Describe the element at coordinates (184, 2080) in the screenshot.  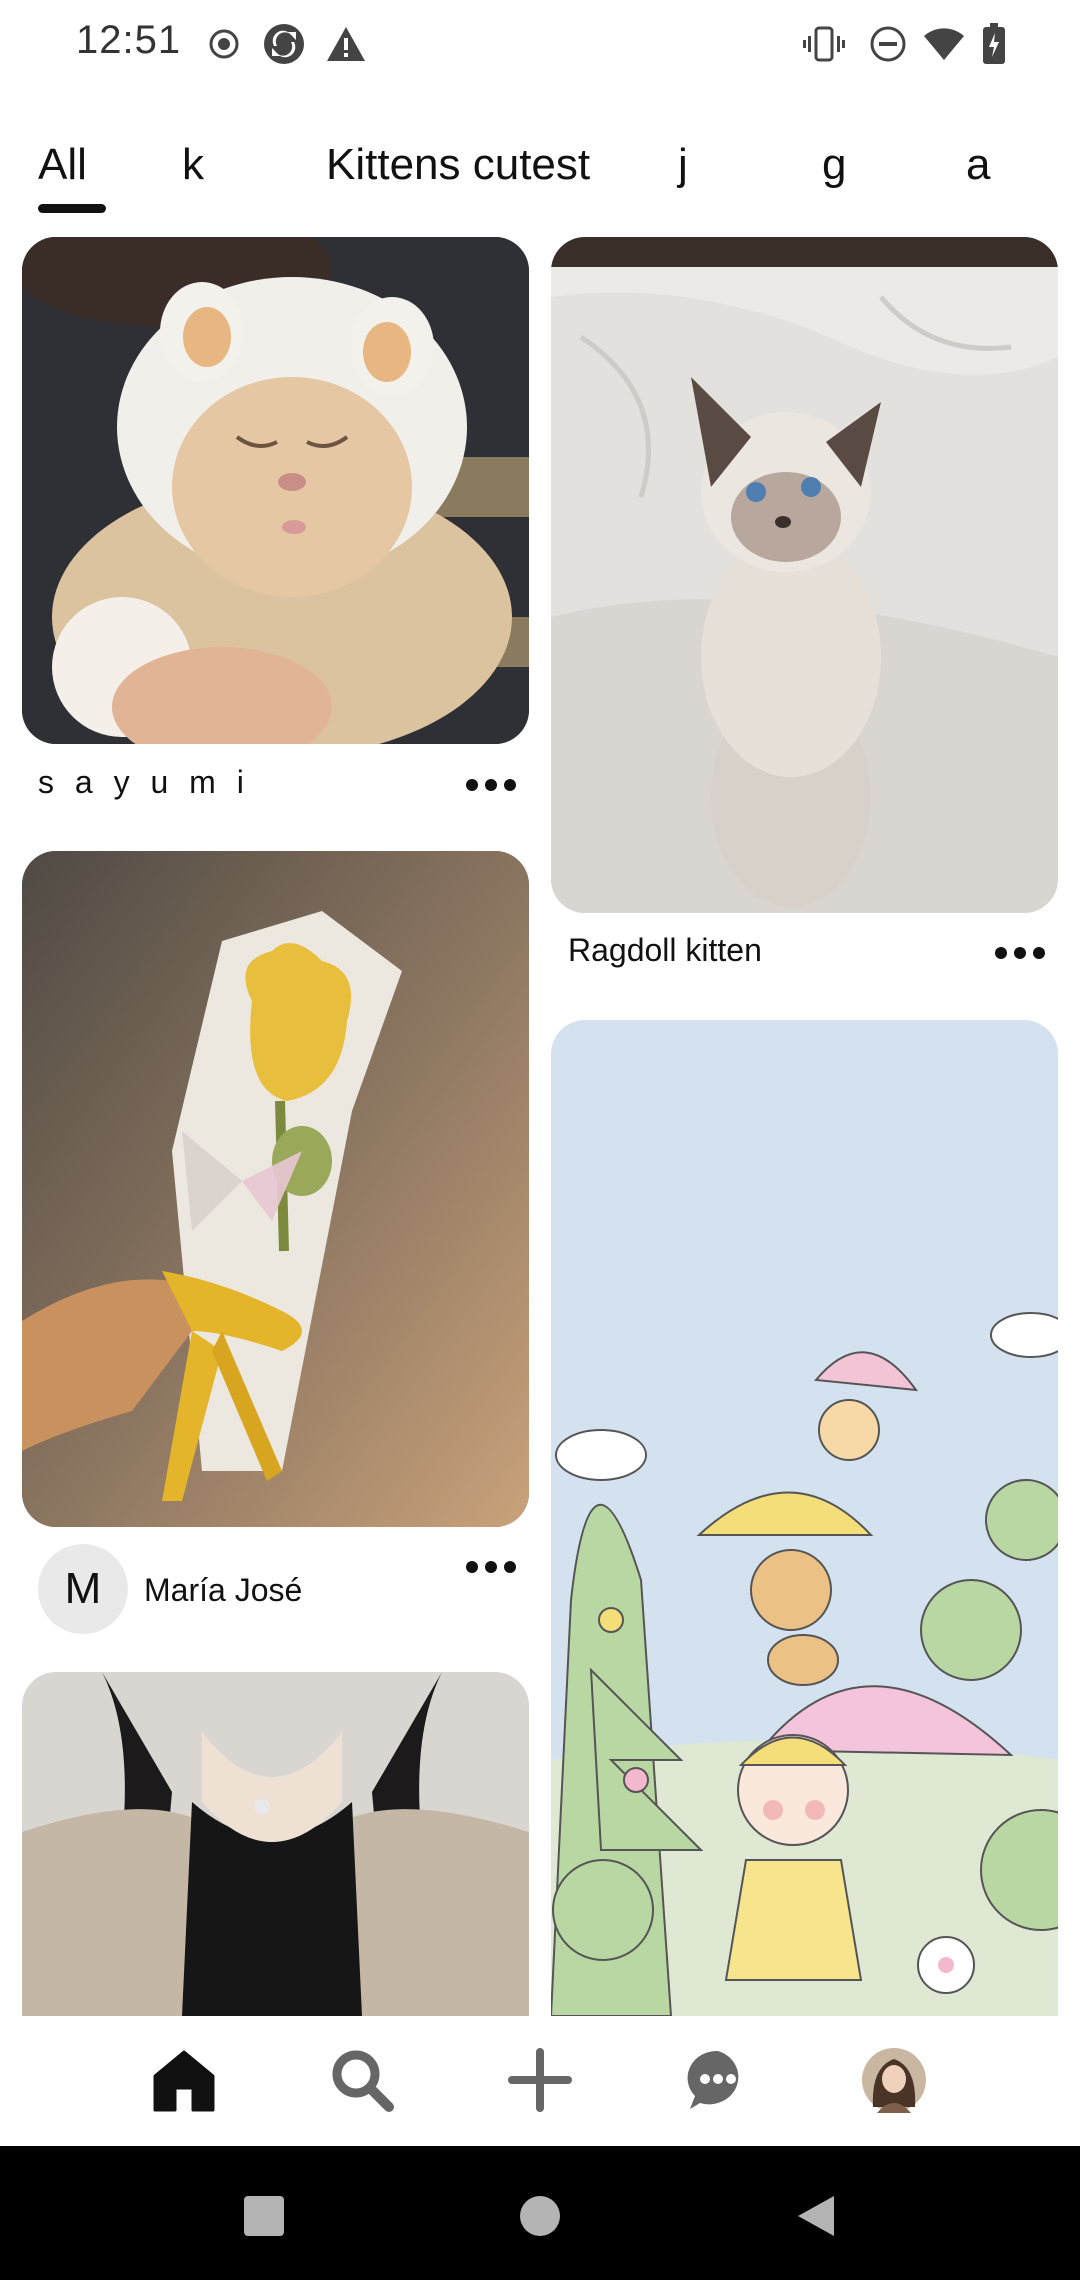
I see `home-icon` at that location.